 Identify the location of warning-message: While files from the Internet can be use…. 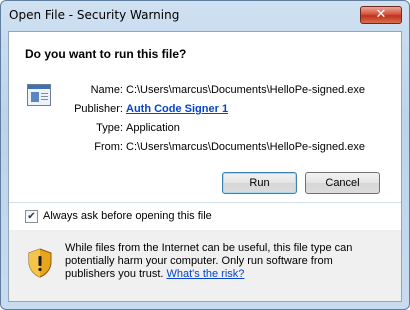
(220, 261).